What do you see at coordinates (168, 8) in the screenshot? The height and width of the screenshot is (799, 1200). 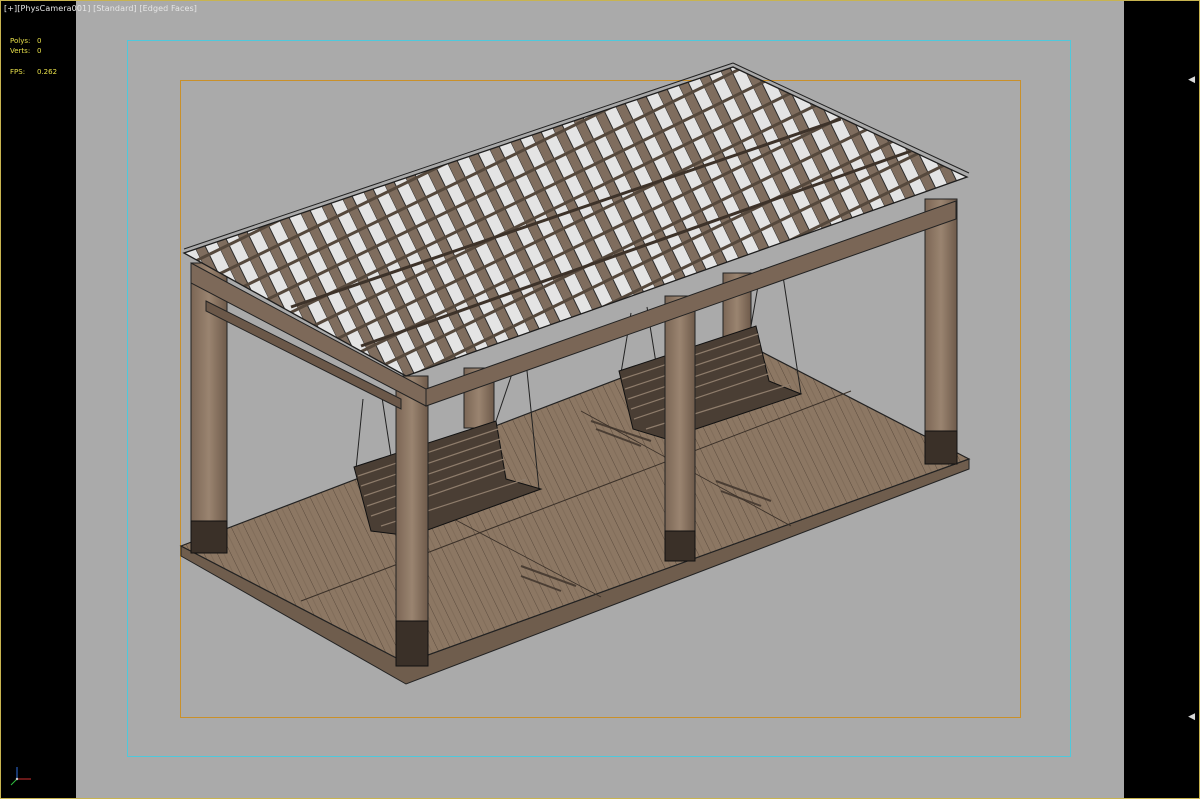 I see `viewport-display-menu: [Edged Faces]` at bounding box center [168, 8].